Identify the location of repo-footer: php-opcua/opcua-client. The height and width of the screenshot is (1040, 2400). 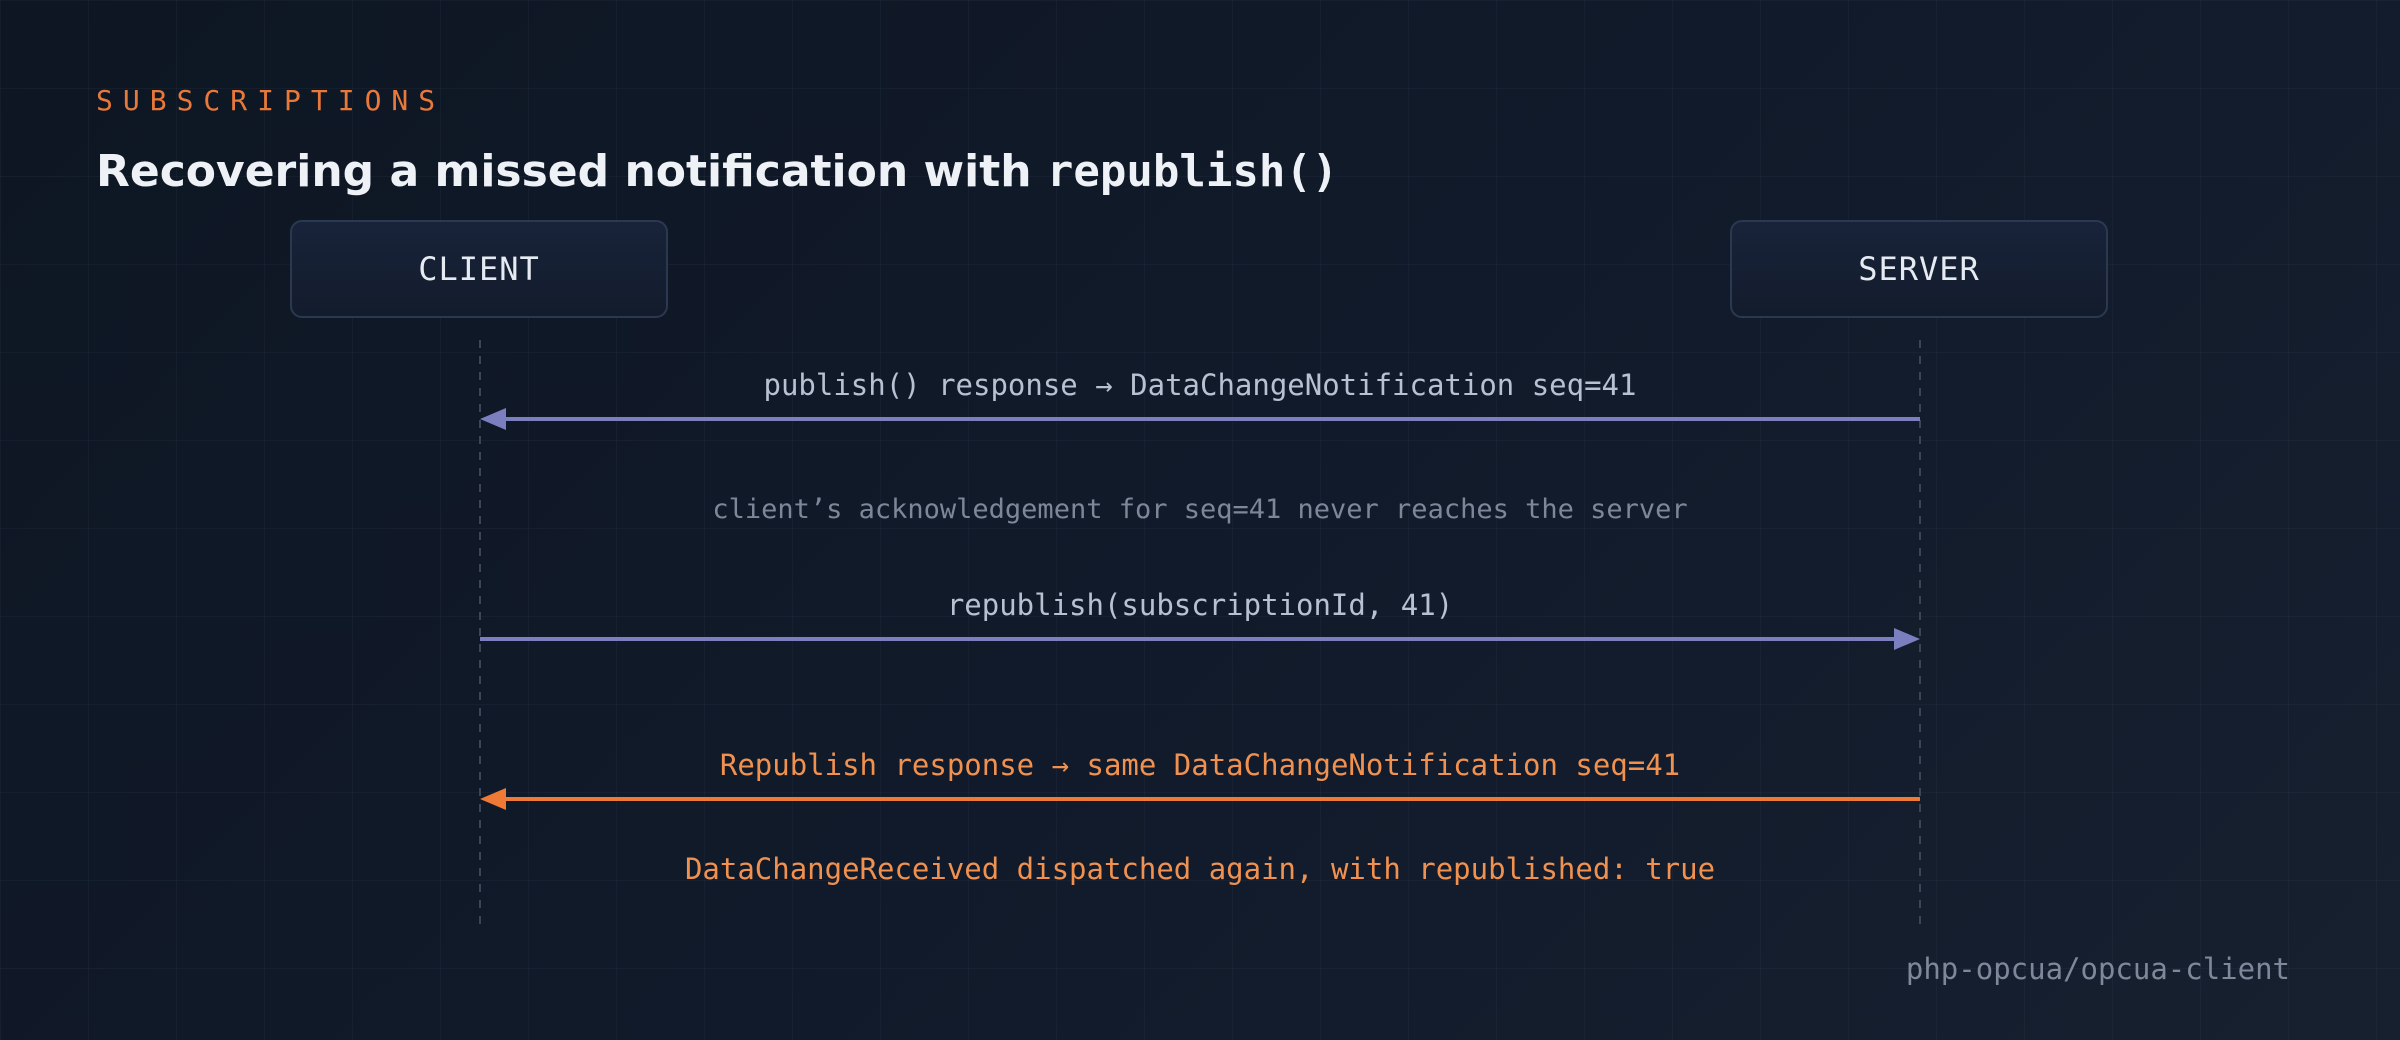
(2097, 969).